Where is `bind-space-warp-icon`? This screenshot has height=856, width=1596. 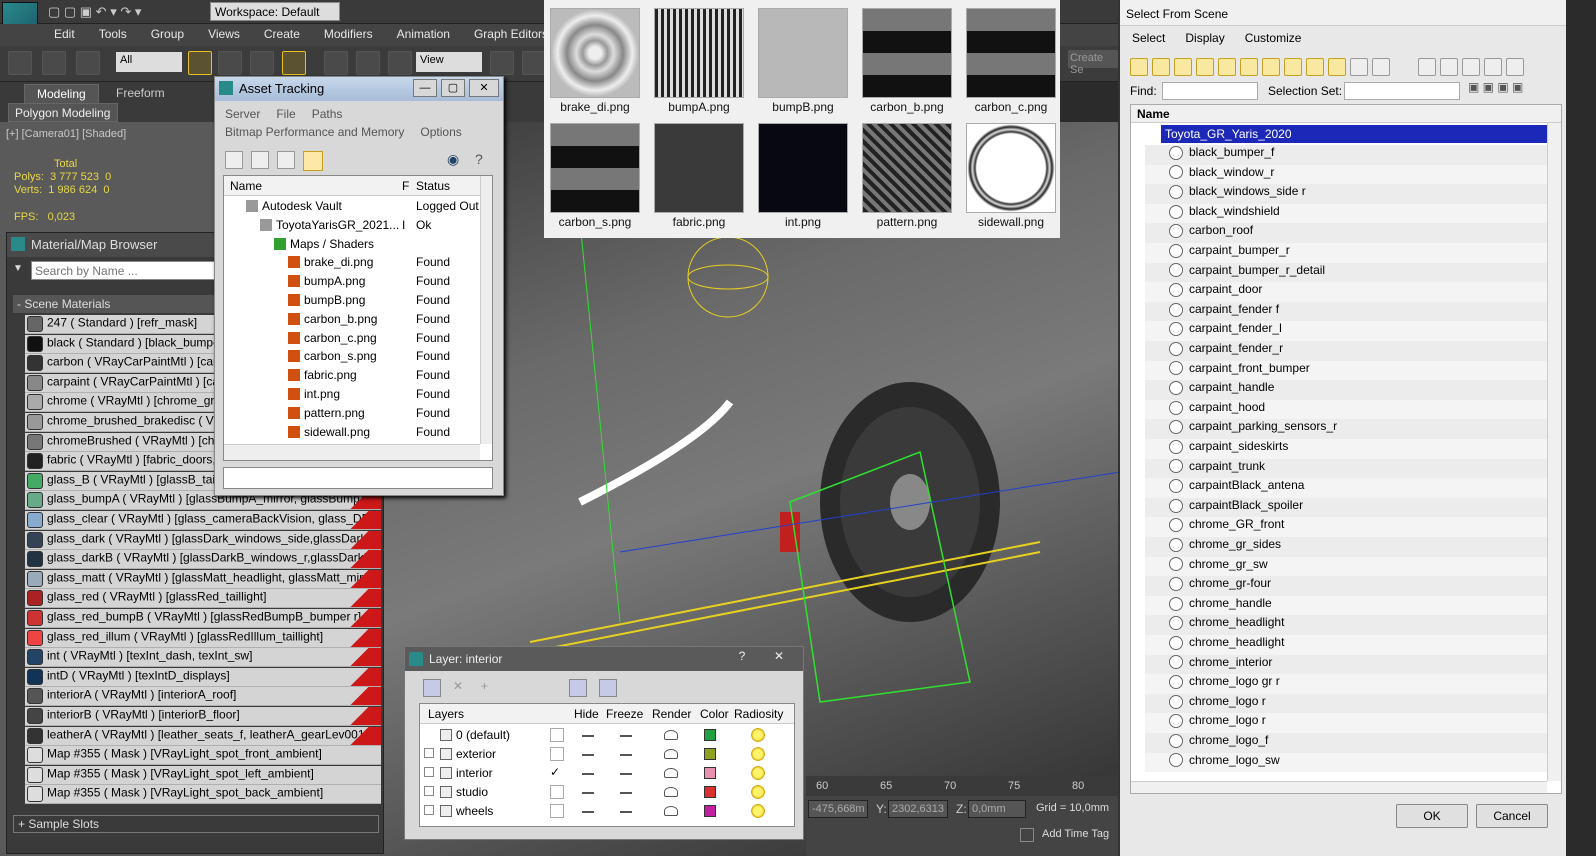 bind-space-warp-icon is located at coordinates (88, 63).